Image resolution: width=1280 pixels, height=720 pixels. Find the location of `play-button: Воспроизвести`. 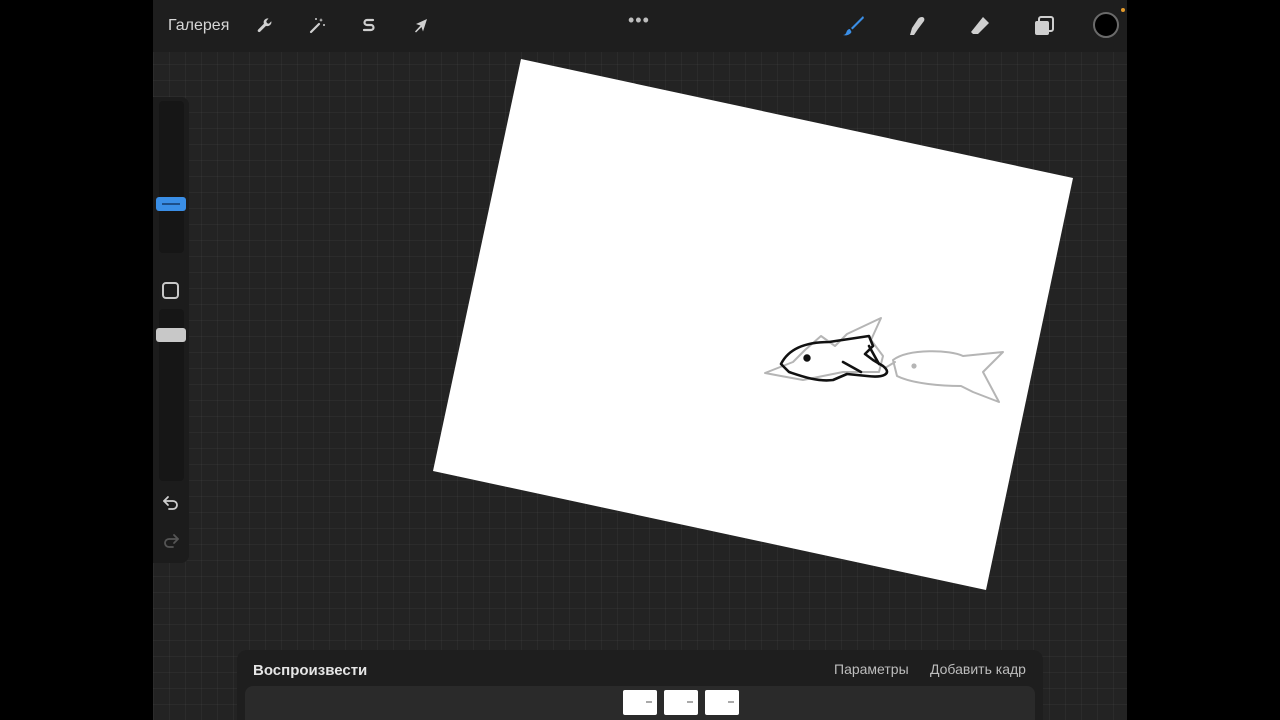

play-button: Воспроизвести is located at coordinates (310, 670).